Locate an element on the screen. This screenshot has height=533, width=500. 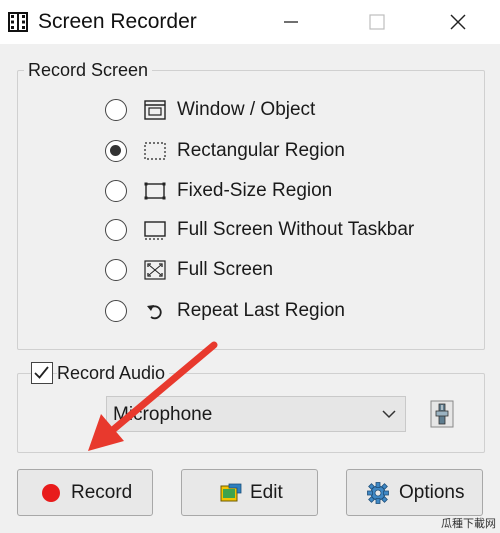
record-mode-label: Rectangular Region is located at coordinates (261, 150).